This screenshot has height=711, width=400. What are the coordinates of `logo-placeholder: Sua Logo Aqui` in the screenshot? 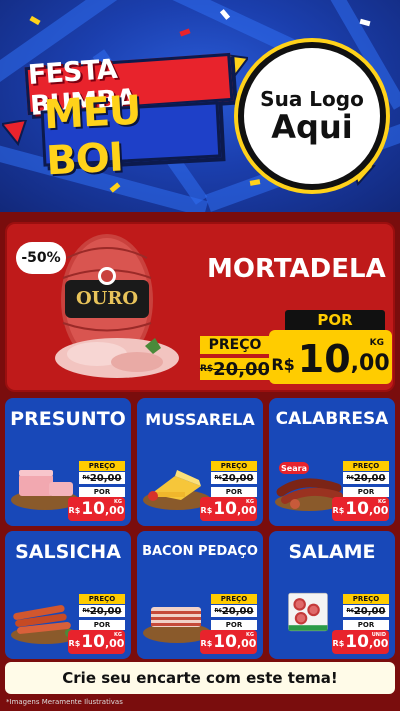 It's located at (312, 116).